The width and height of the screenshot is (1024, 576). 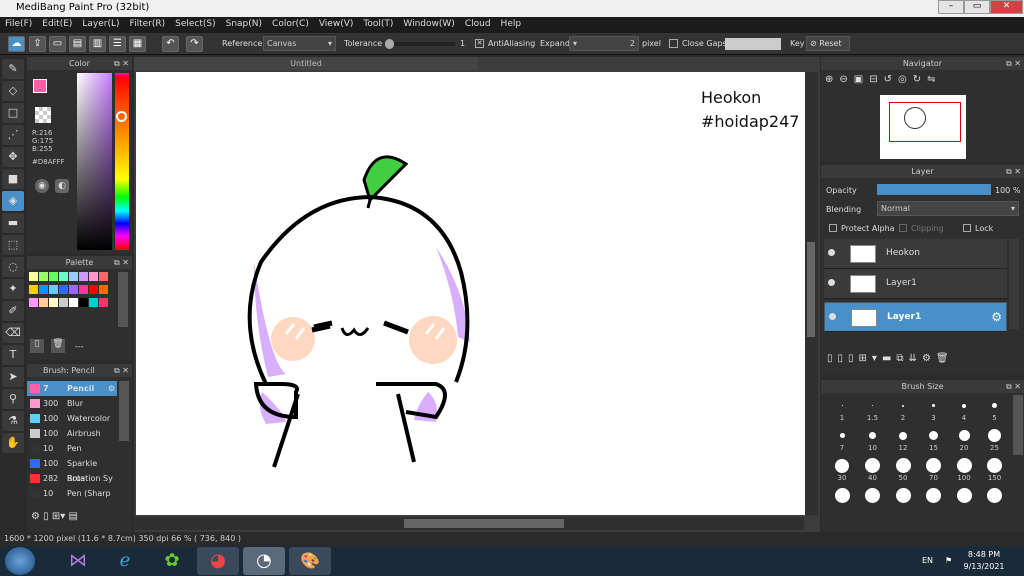 What do you see at coordinates (964, 412) in the screenshot?
I see `brush-size-cell: 4` at bounding box center [964, 412].